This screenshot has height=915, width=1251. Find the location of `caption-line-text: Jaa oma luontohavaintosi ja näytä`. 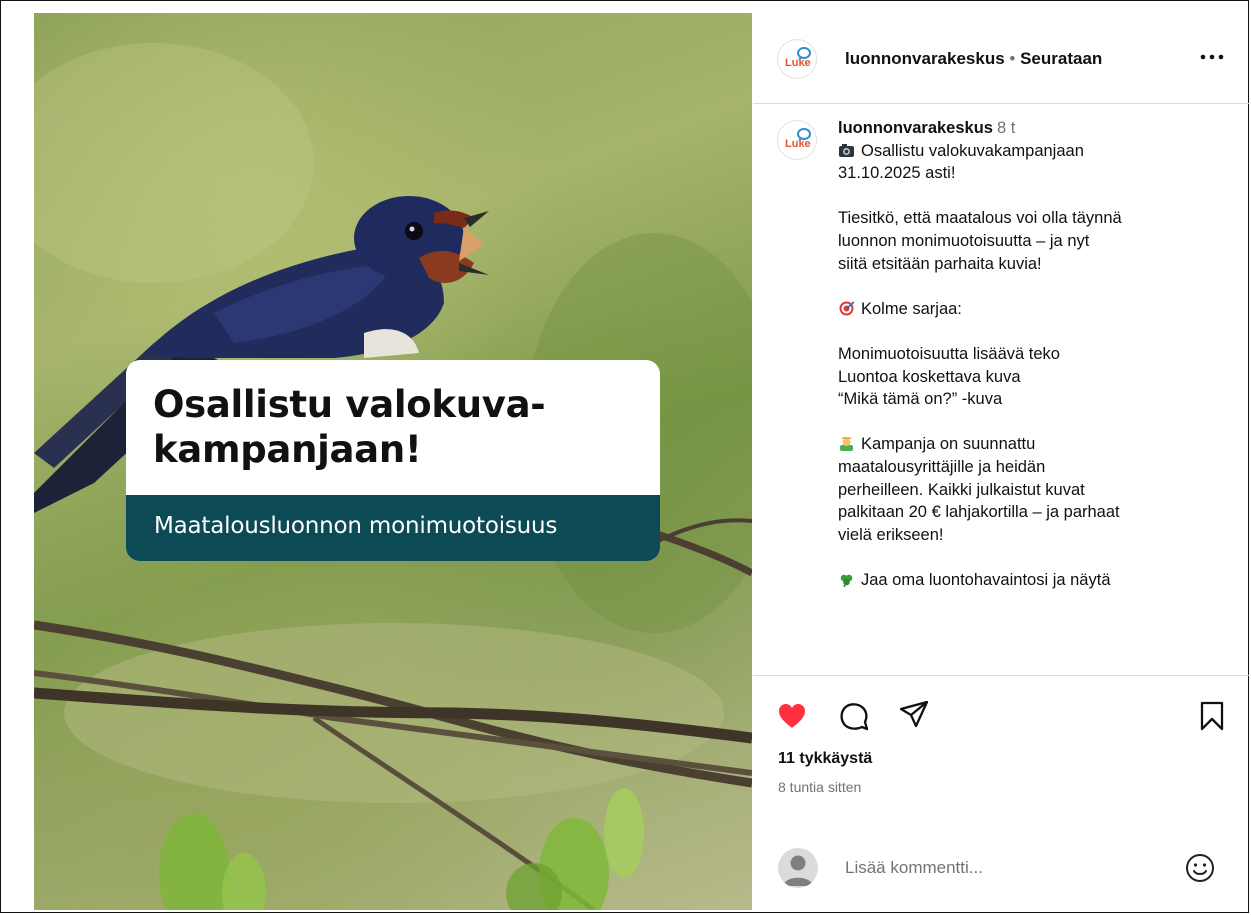

caption-line-text: Jaa oma luontohavaintosi ja näytä is located at coordinates (986, 579).